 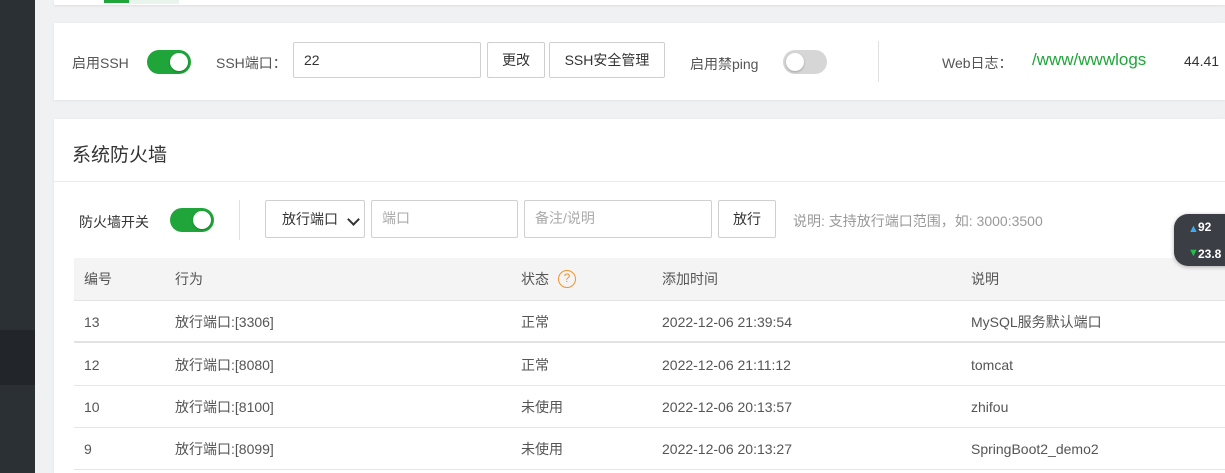 I want to click on disable-ping-label: 启用禁ping, so click(x=724, y=64).